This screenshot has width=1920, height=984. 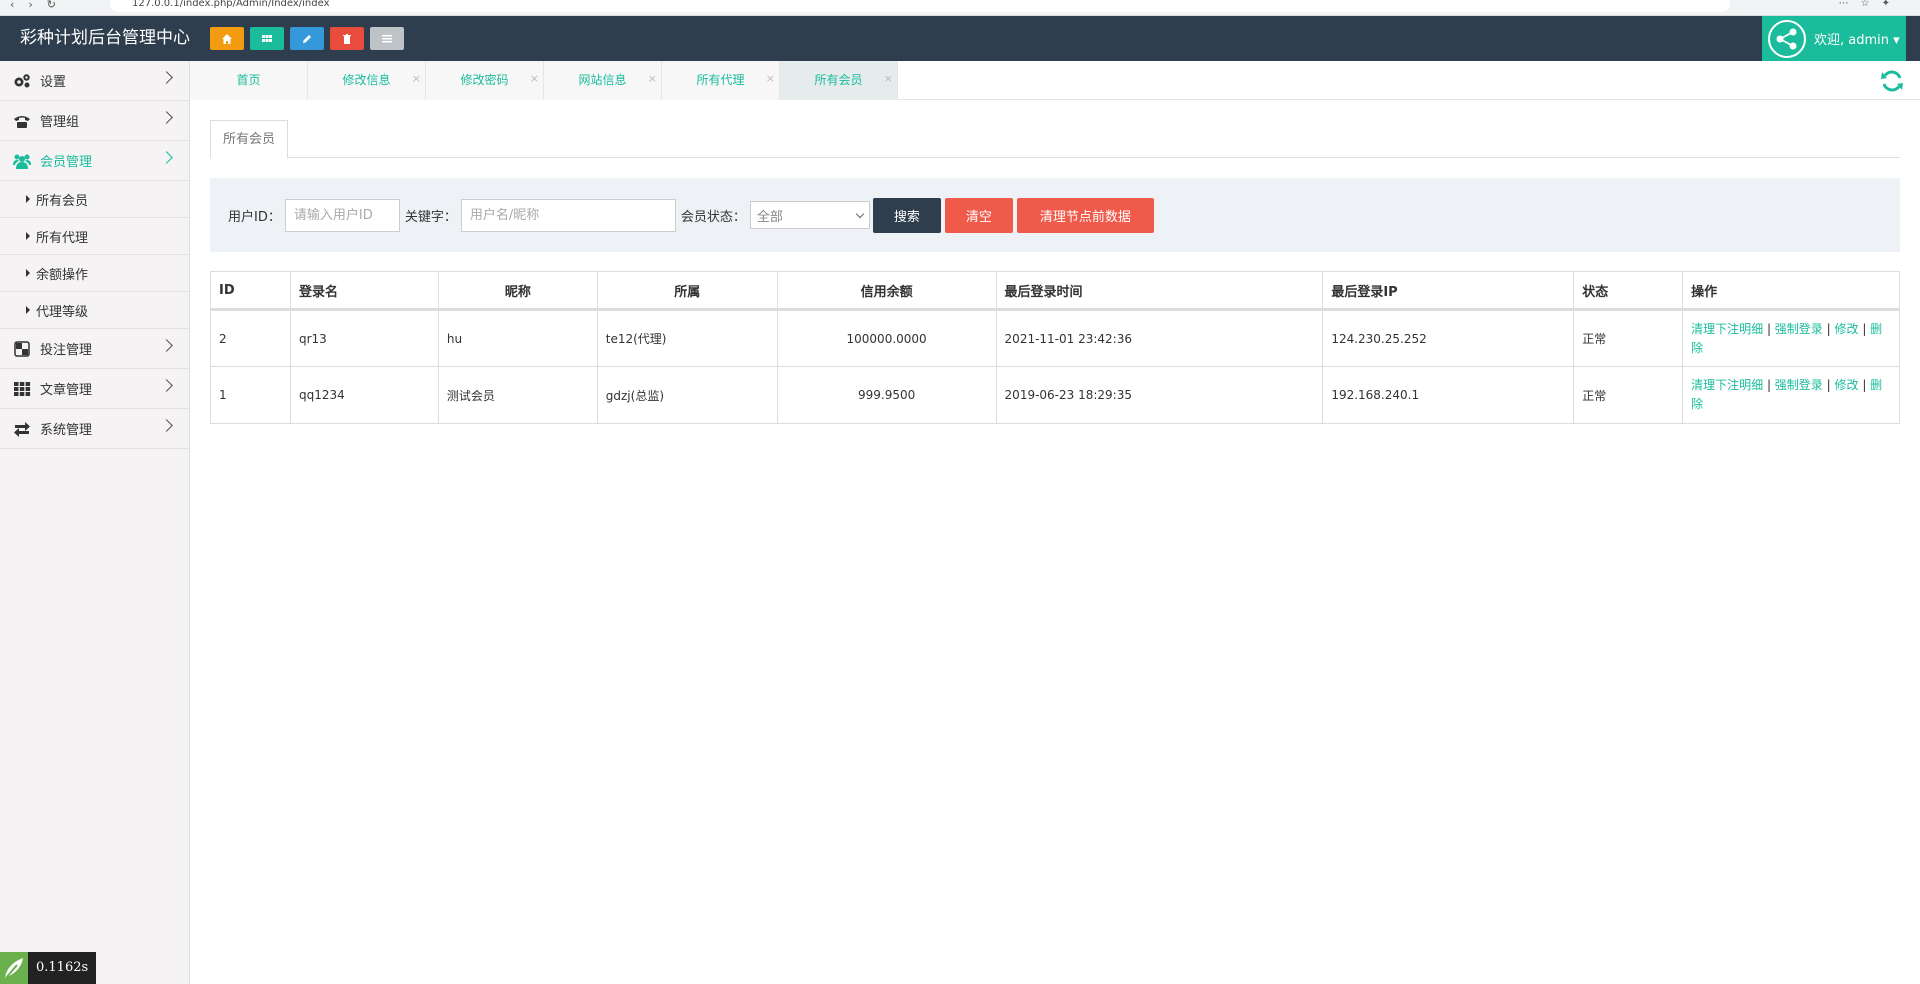 I want to click on sidebar-item-members: 会员管理, so click(x=94, y=161).